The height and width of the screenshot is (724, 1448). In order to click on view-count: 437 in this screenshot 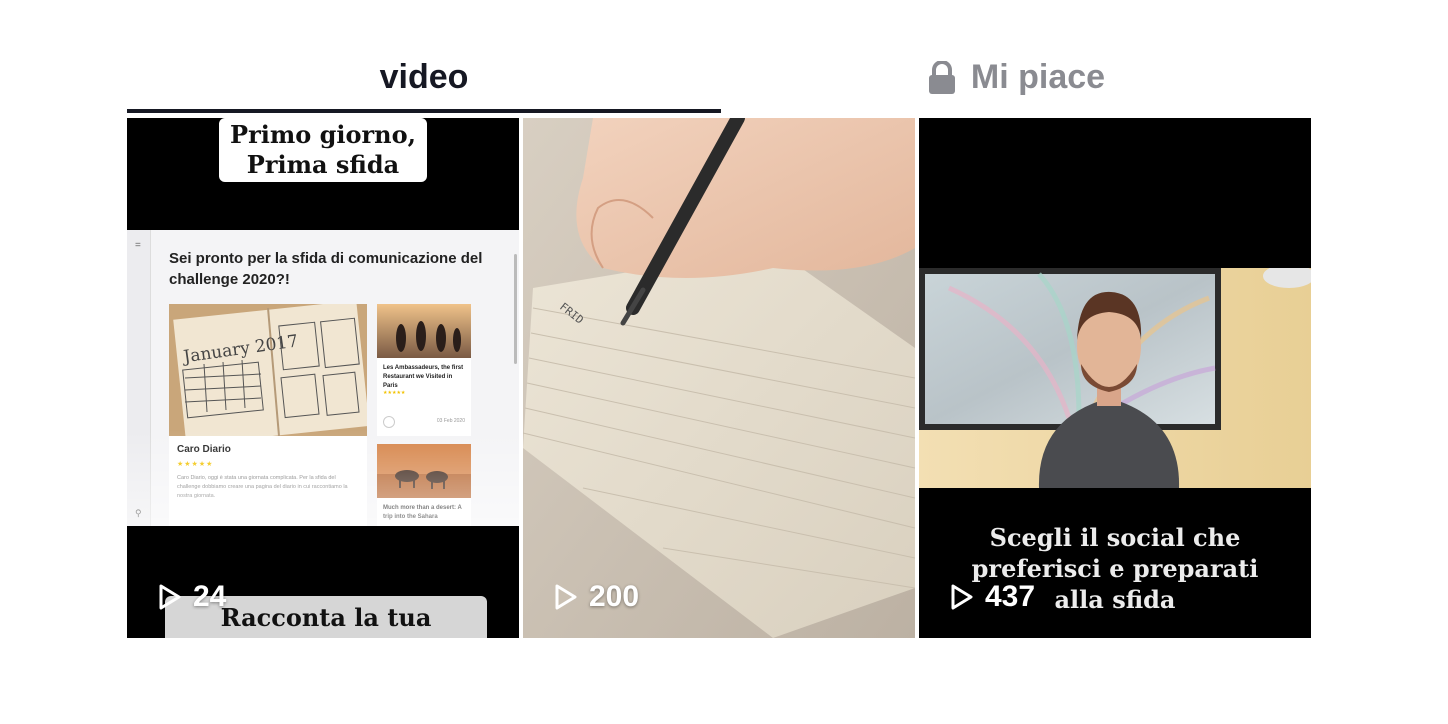, I will do `click(992, 597)`.